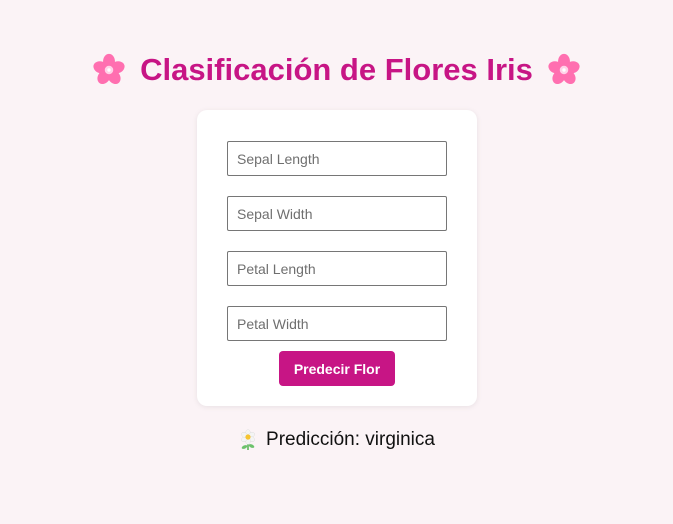  What do you see at coordinates (337, 268) in the screenshot?
I see `petal-length-input` at bounding box center [337, 268].